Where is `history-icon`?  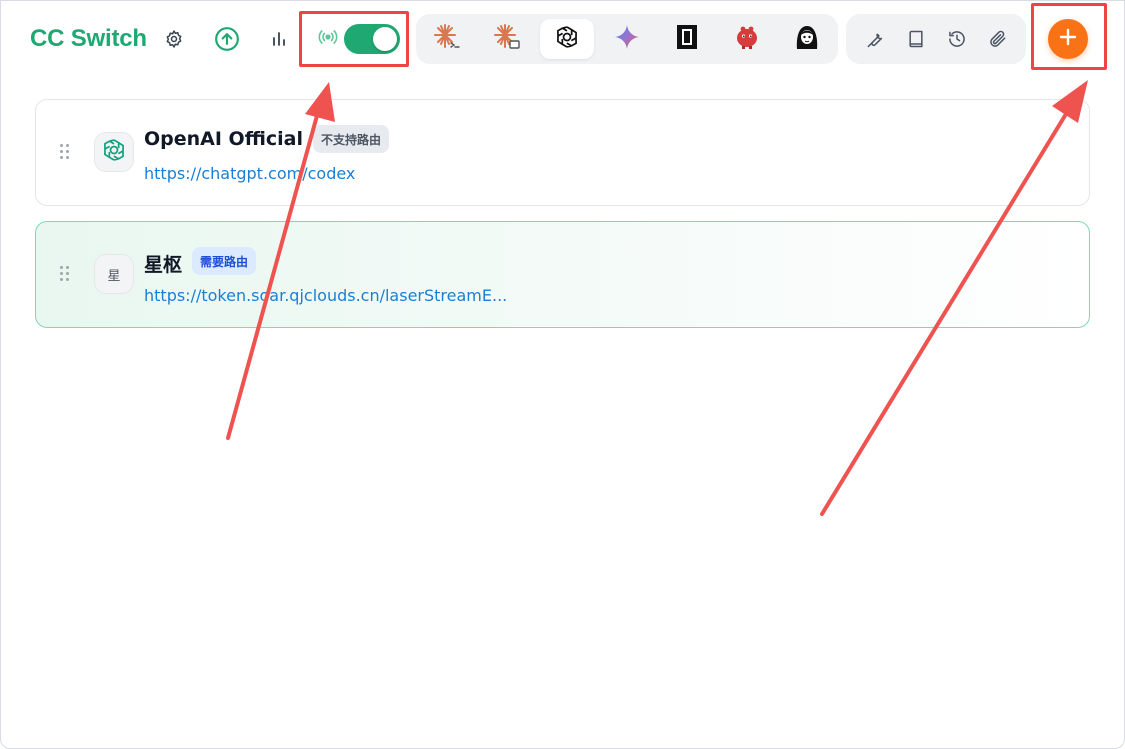 history-icon is located at coordinates (957, 39).